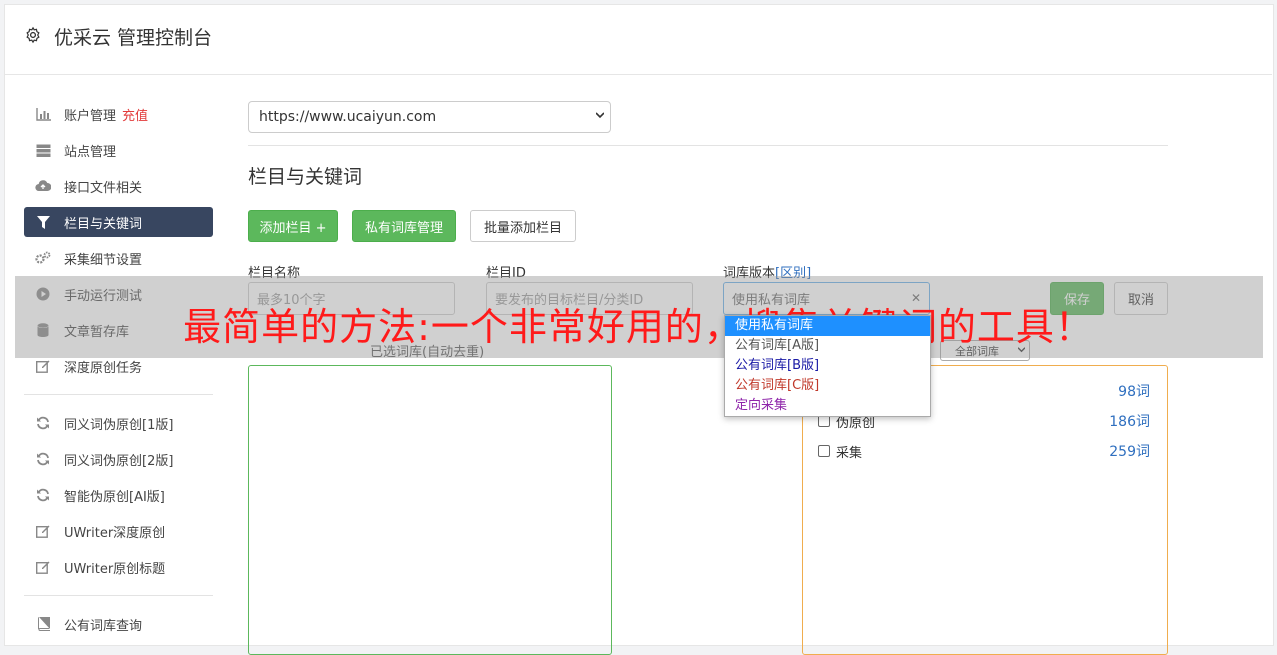  Describe the element at coordinates (430, 510) in the screenshot. I see `selected-libs-box` at that location.